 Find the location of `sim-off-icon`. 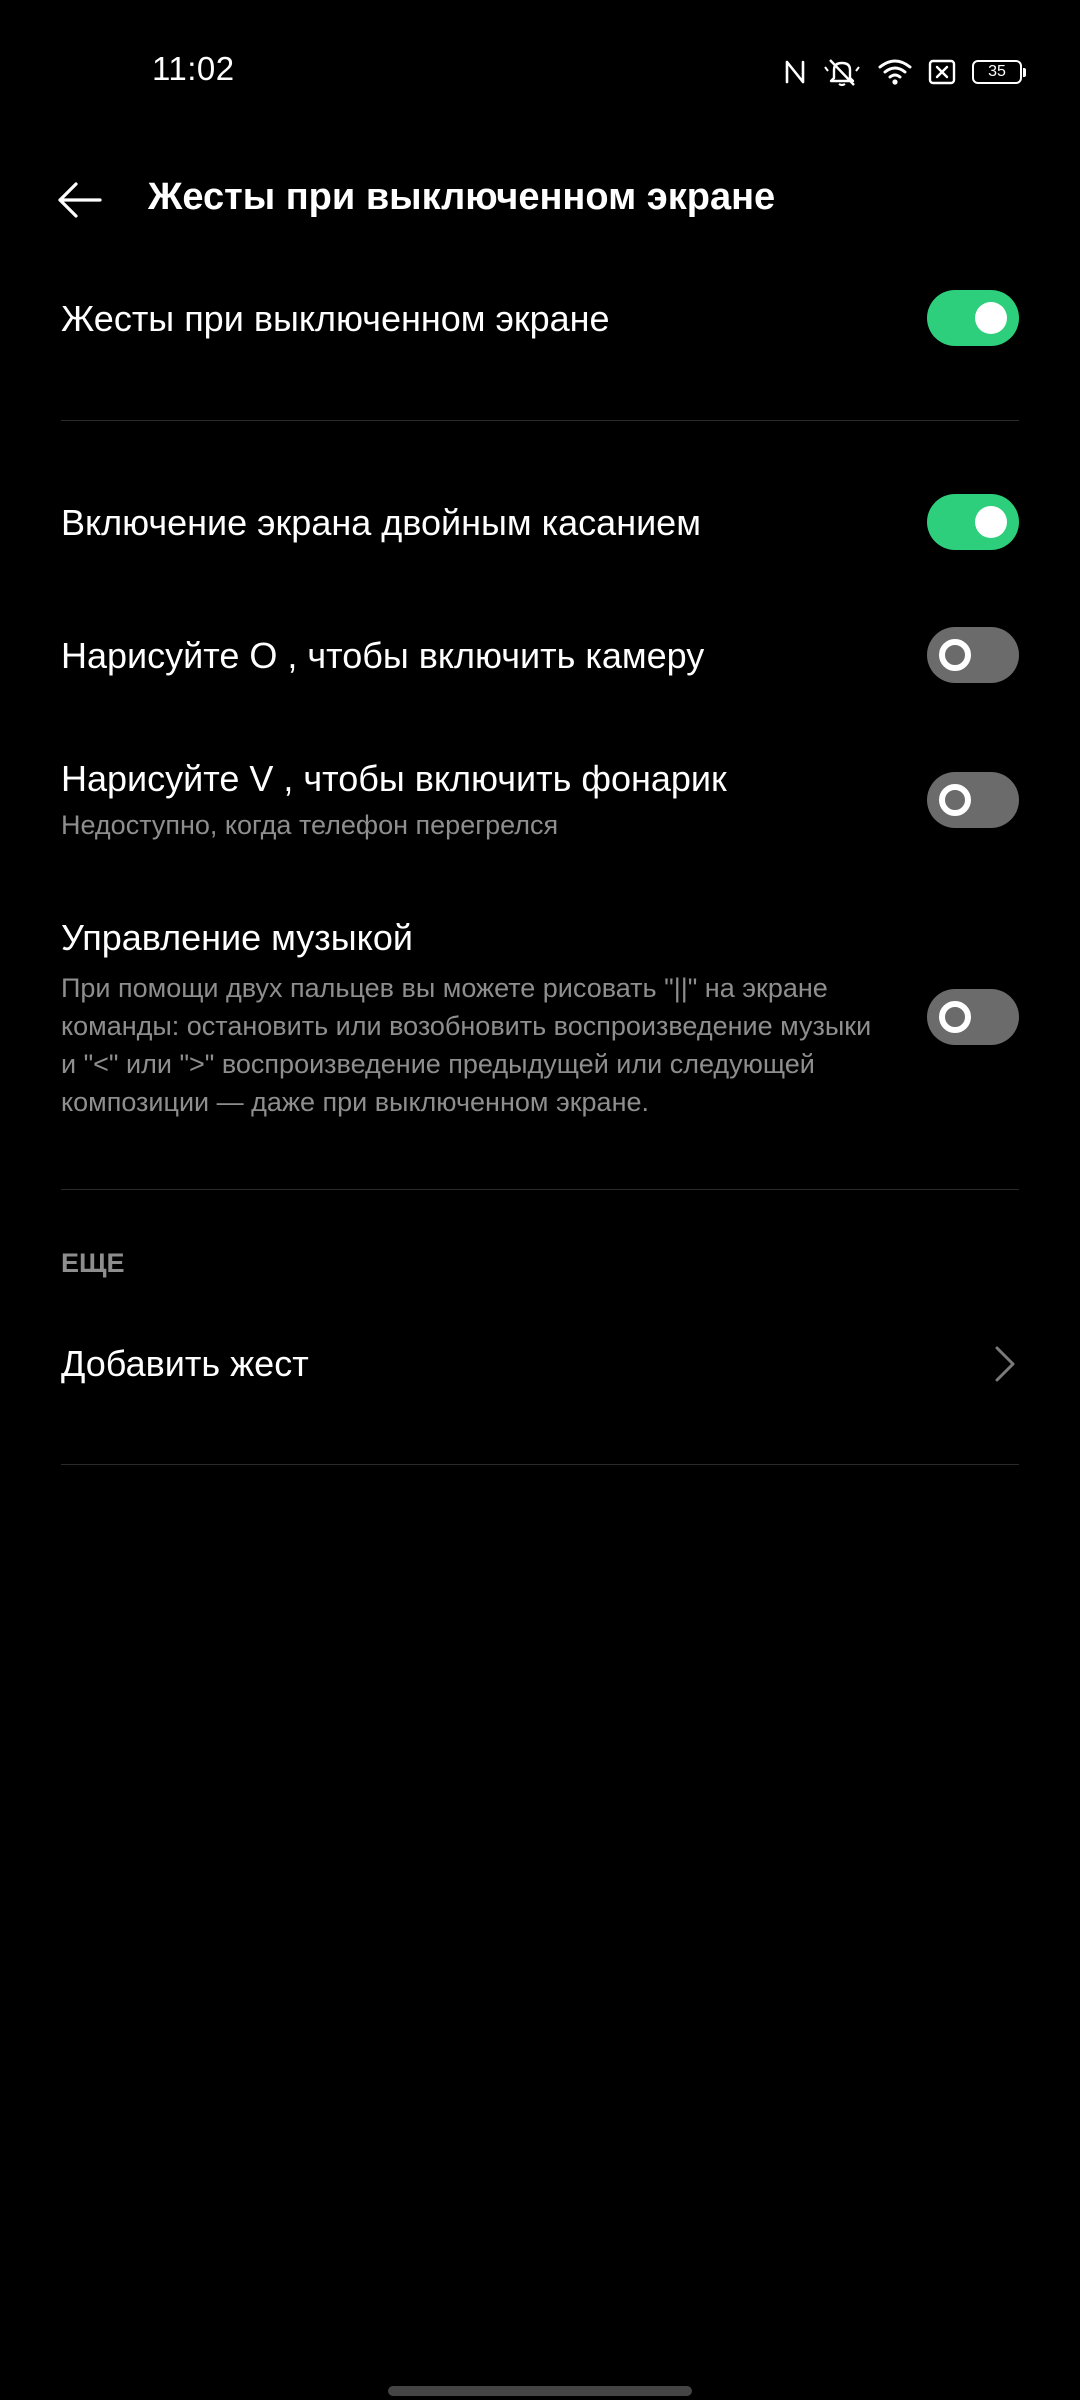

sim-off-icon is located at coordinates (942, 72).